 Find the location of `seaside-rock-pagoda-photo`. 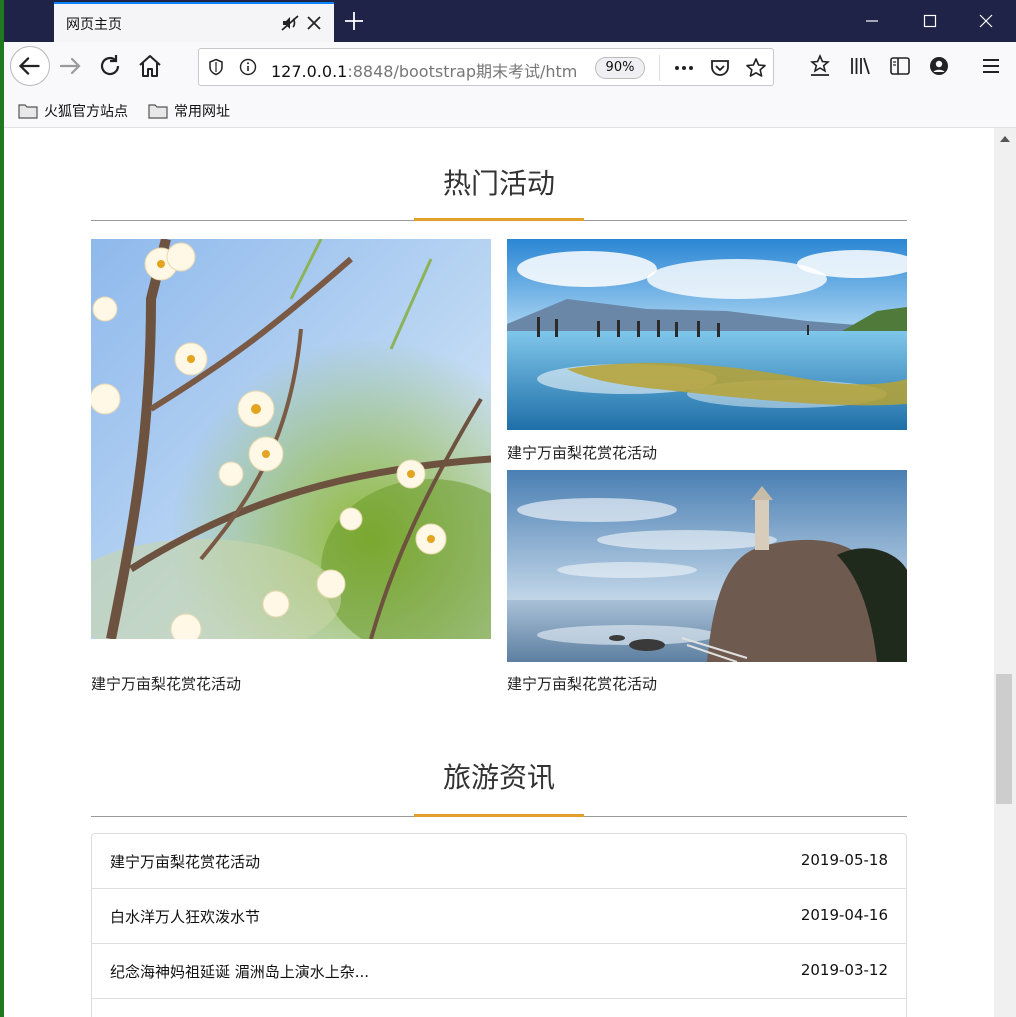

seaside-rock-pagoda-photo is located at coordinates (707, 566).